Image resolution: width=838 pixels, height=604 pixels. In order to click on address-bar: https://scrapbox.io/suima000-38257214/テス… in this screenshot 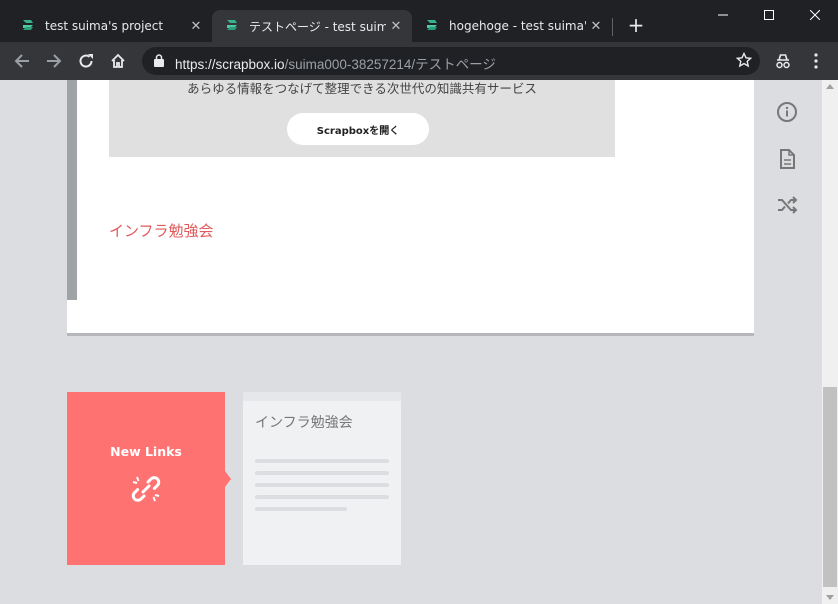, I will do `click(451, 61)`.